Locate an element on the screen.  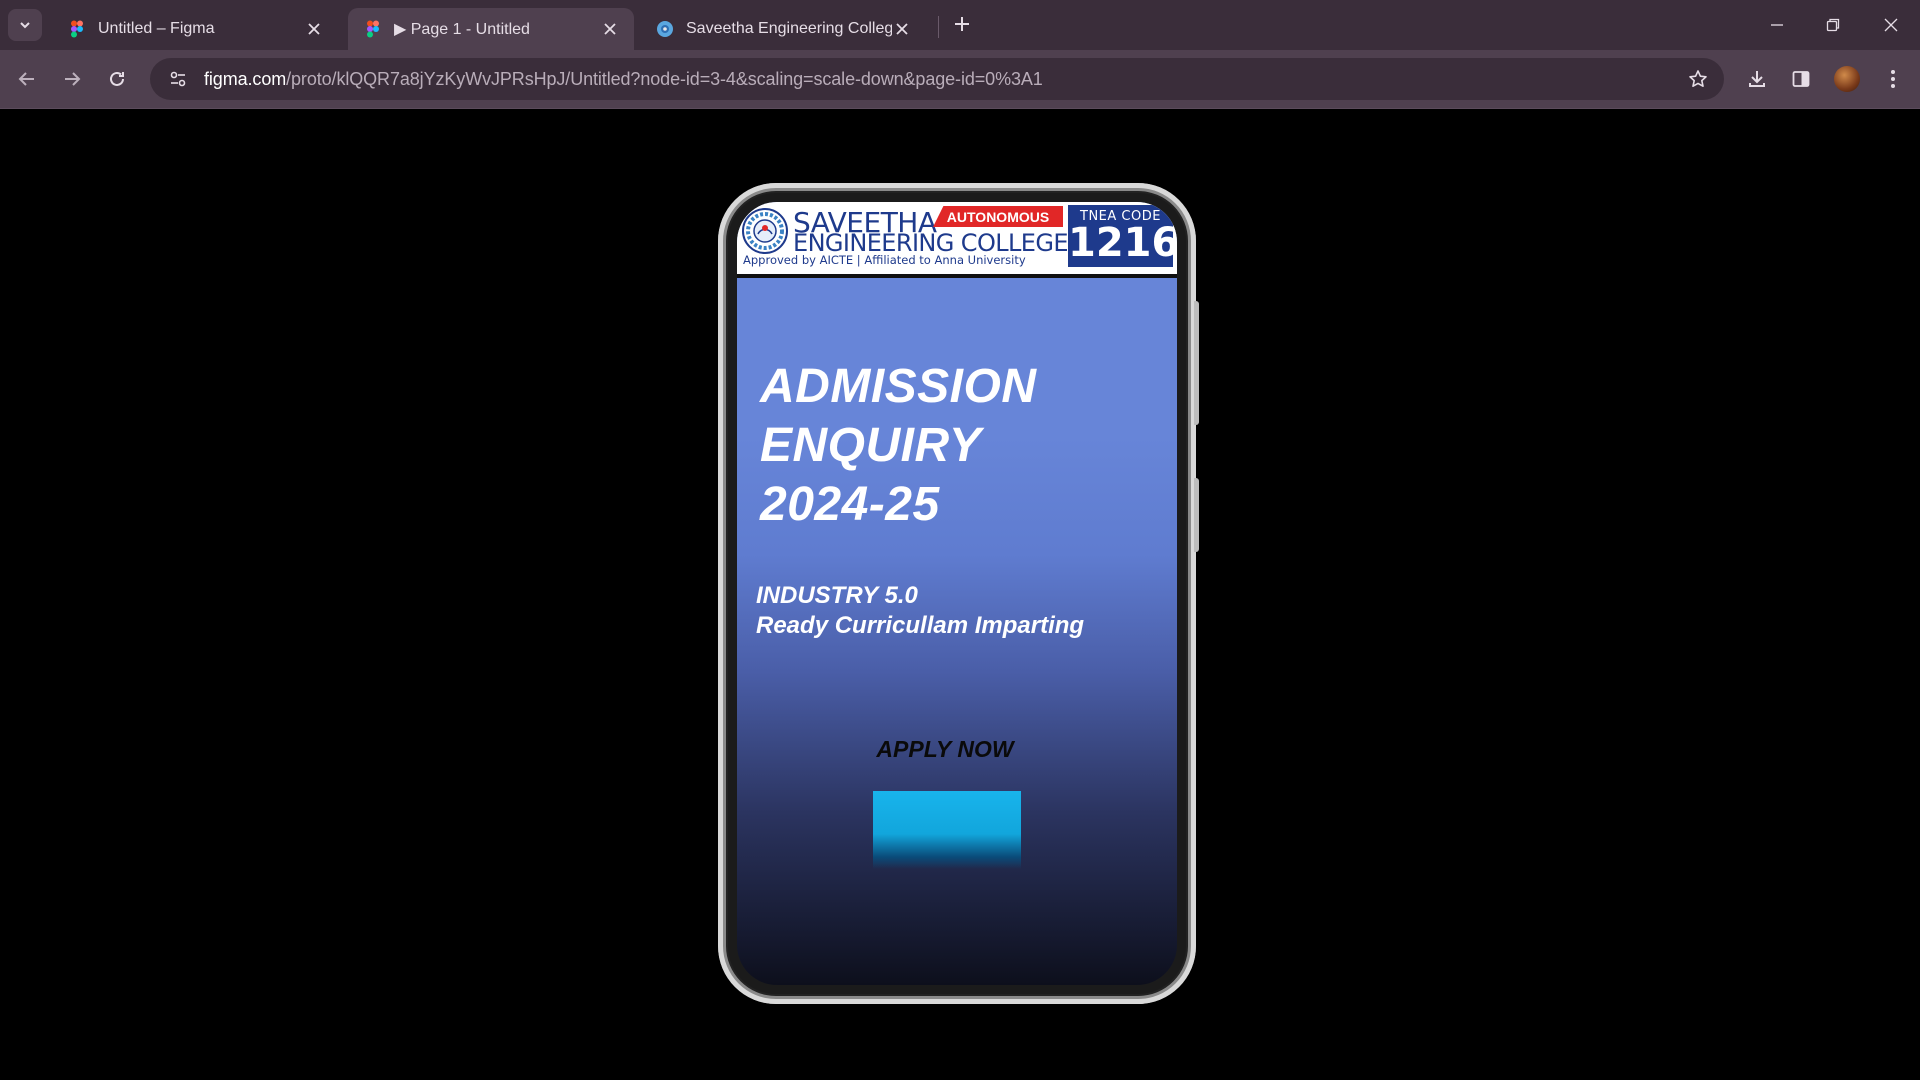
bookmark-button is located at coordinates (1698, 79).